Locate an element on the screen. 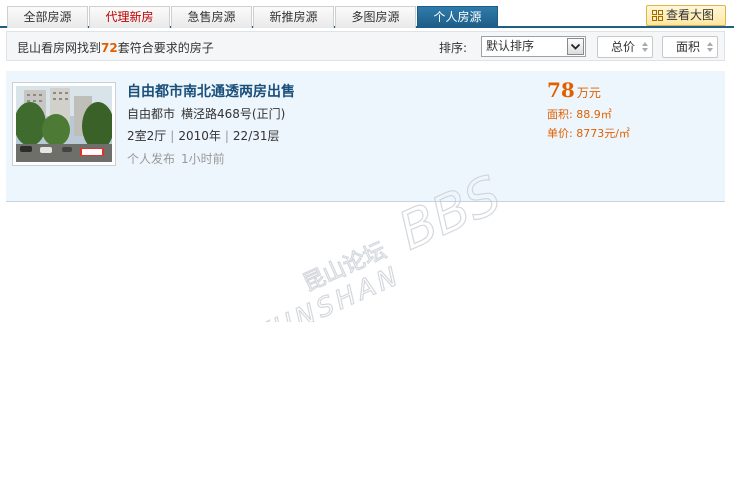 The image size is (734, 494). listing-title: 自由都市南北通透两房出售 is located at coordinates (211, 91).